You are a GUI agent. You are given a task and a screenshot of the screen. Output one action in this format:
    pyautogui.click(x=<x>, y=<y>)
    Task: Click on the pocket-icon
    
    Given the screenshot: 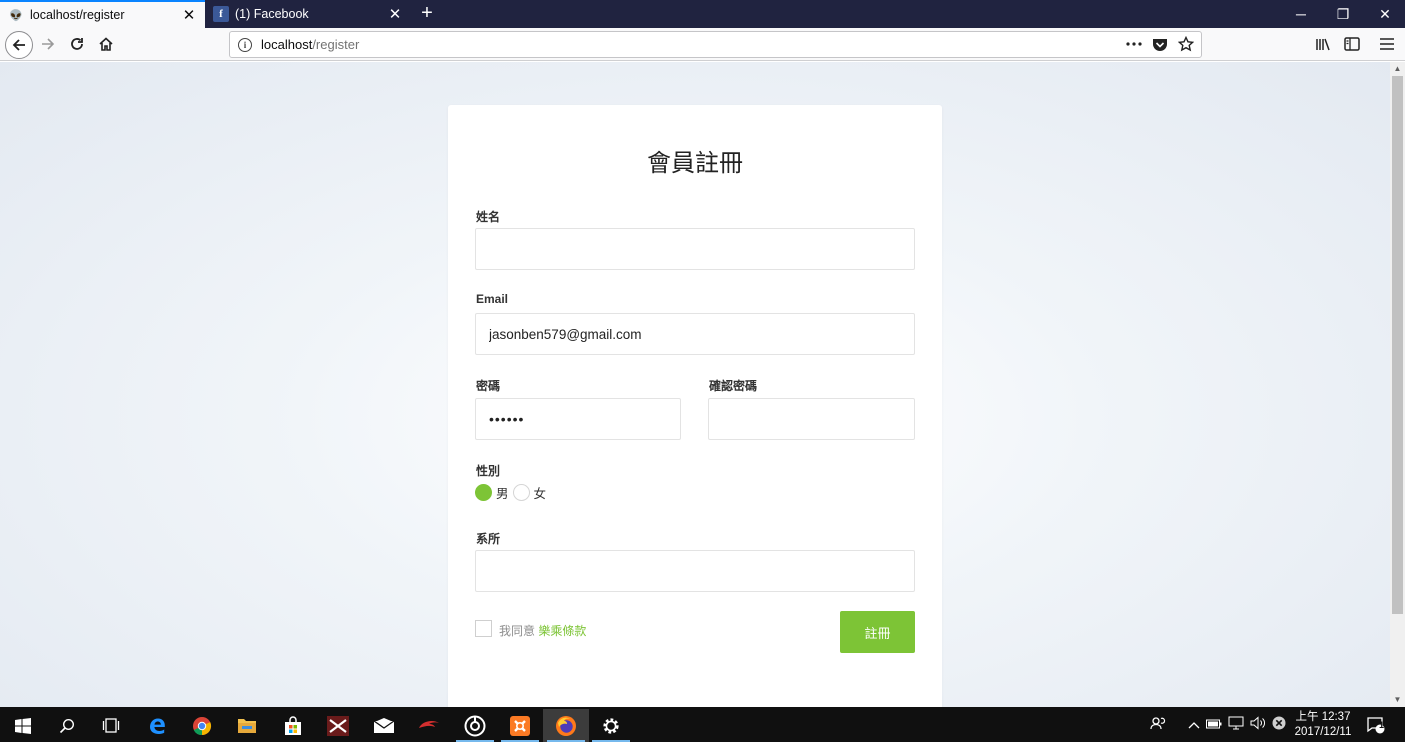 What is the action you would take?
    pyautogui.click(x=1160, y=44)
    